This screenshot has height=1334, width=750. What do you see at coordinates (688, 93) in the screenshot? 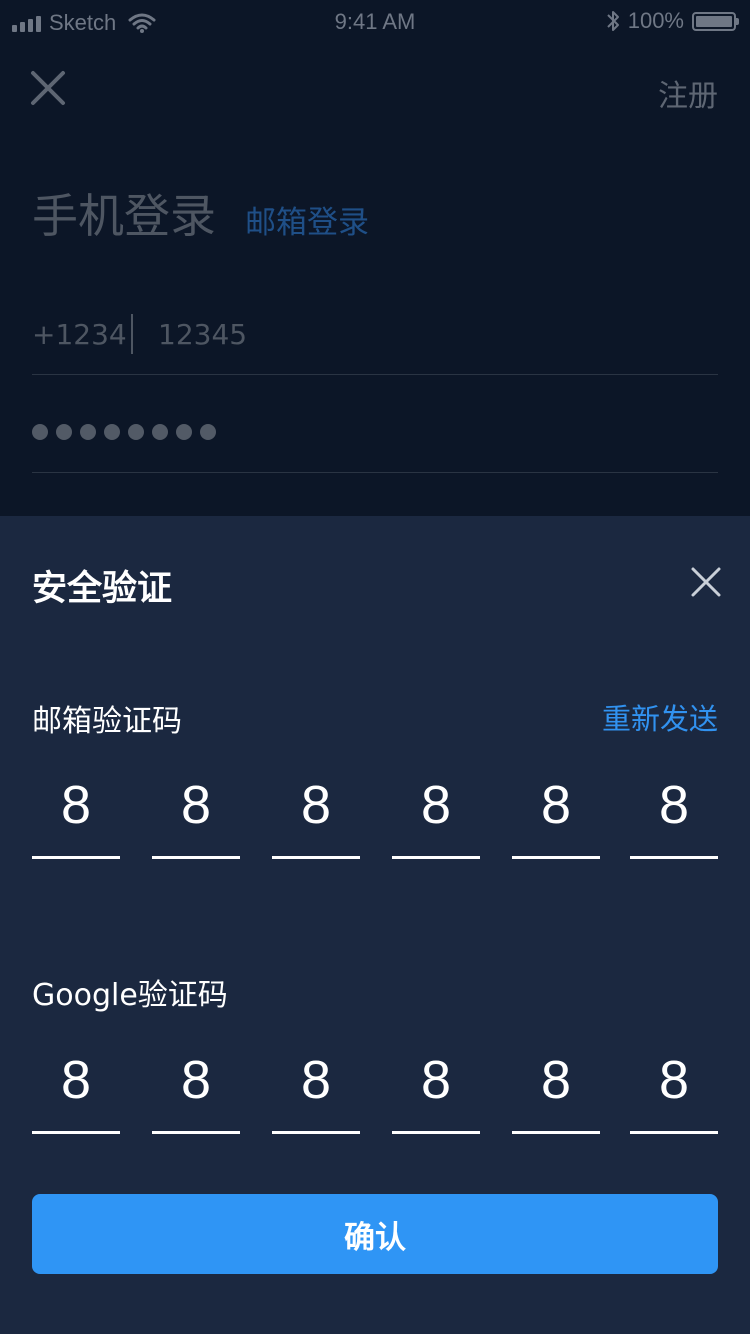
I see `register-link: 注册` at bounding box center [688, 93].